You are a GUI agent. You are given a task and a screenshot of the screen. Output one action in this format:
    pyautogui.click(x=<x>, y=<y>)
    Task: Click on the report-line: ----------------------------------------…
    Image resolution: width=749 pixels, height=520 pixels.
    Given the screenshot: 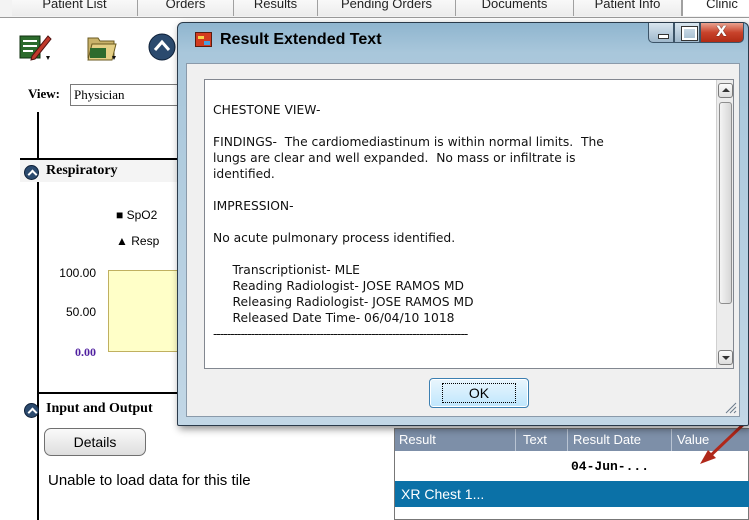 What is the action you would take?
    pyautogui.click(x=340, y=334)
    